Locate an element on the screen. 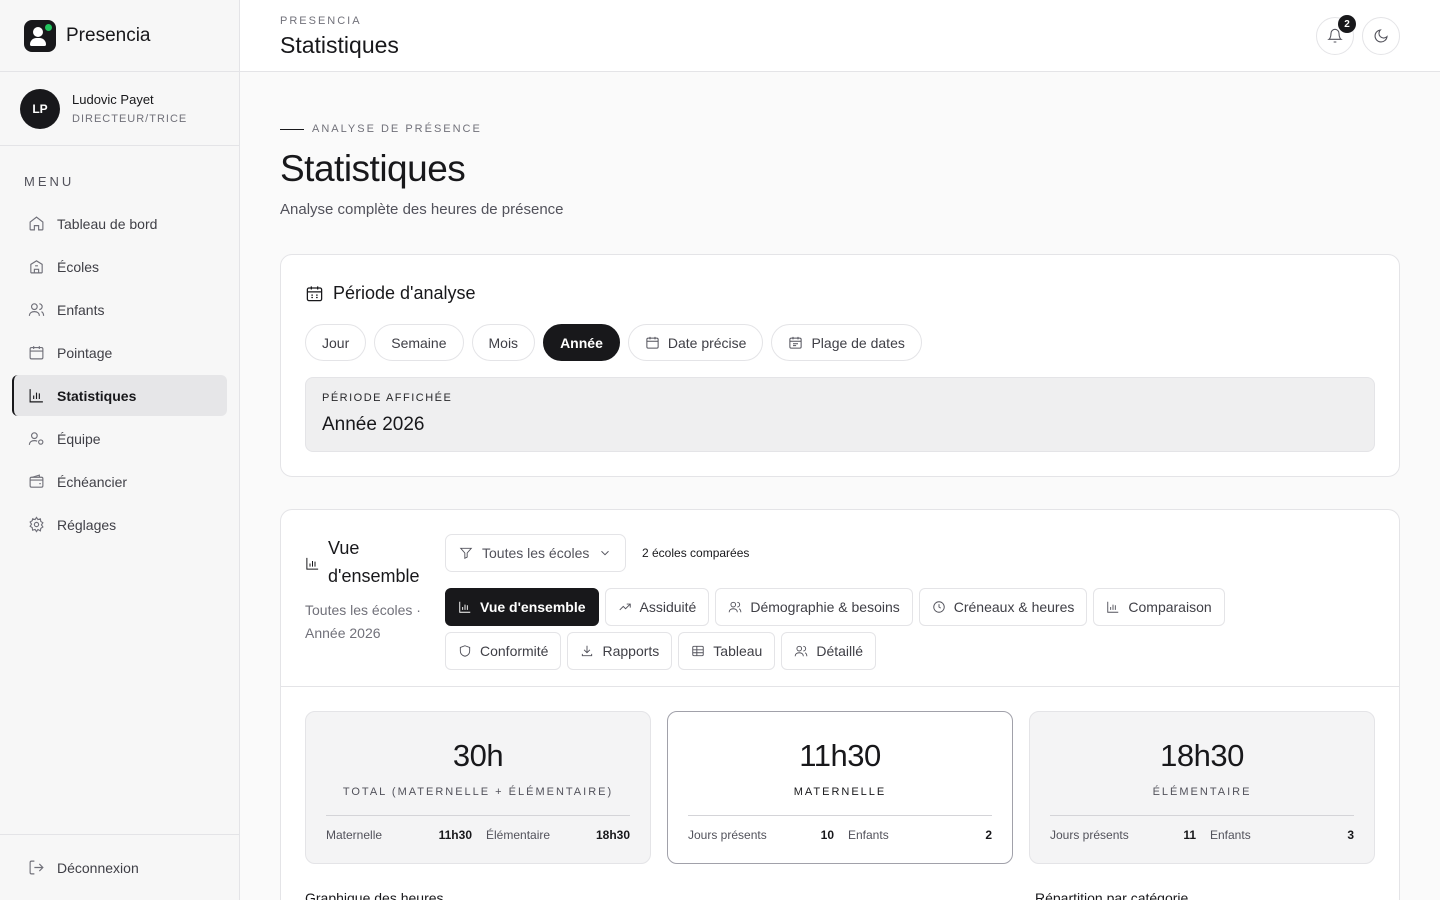  displayed-period: PÉRIODE AFFICHÉE Année 2026 is located at coordinates (840, 414).